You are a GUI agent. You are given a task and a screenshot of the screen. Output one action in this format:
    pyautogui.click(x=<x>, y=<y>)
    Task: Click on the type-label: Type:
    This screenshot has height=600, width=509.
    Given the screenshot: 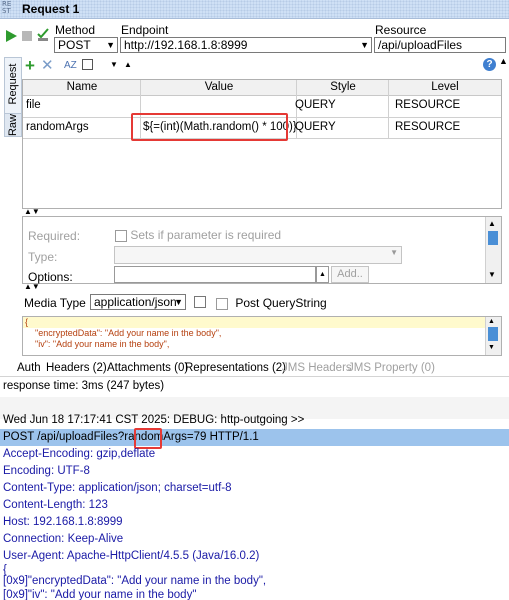 What is the action you would take?
    pyautogui.click(x=43, y=257)
    